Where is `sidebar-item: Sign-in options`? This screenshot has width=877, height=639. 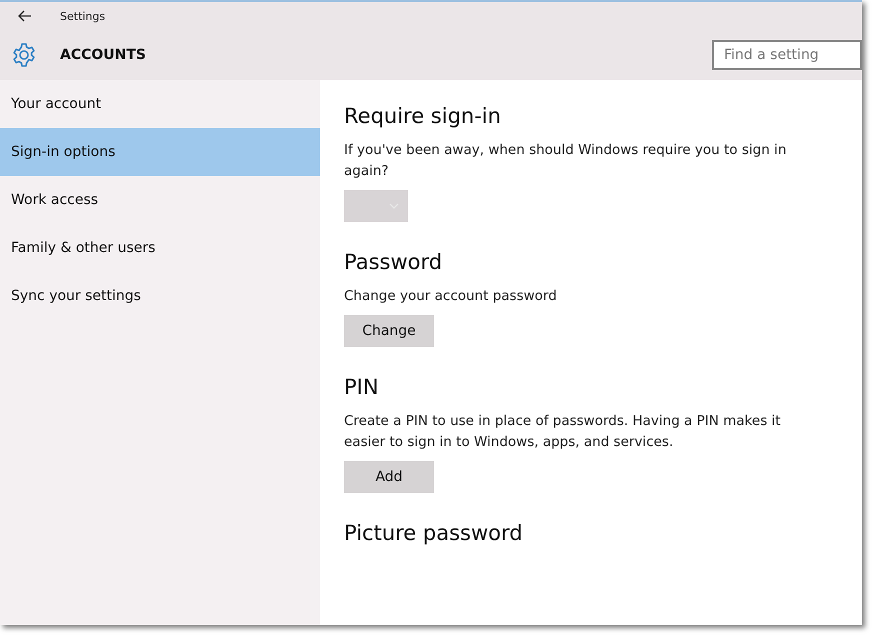
sidebar-item: Sign-in options is located at coordinates (160, 152).